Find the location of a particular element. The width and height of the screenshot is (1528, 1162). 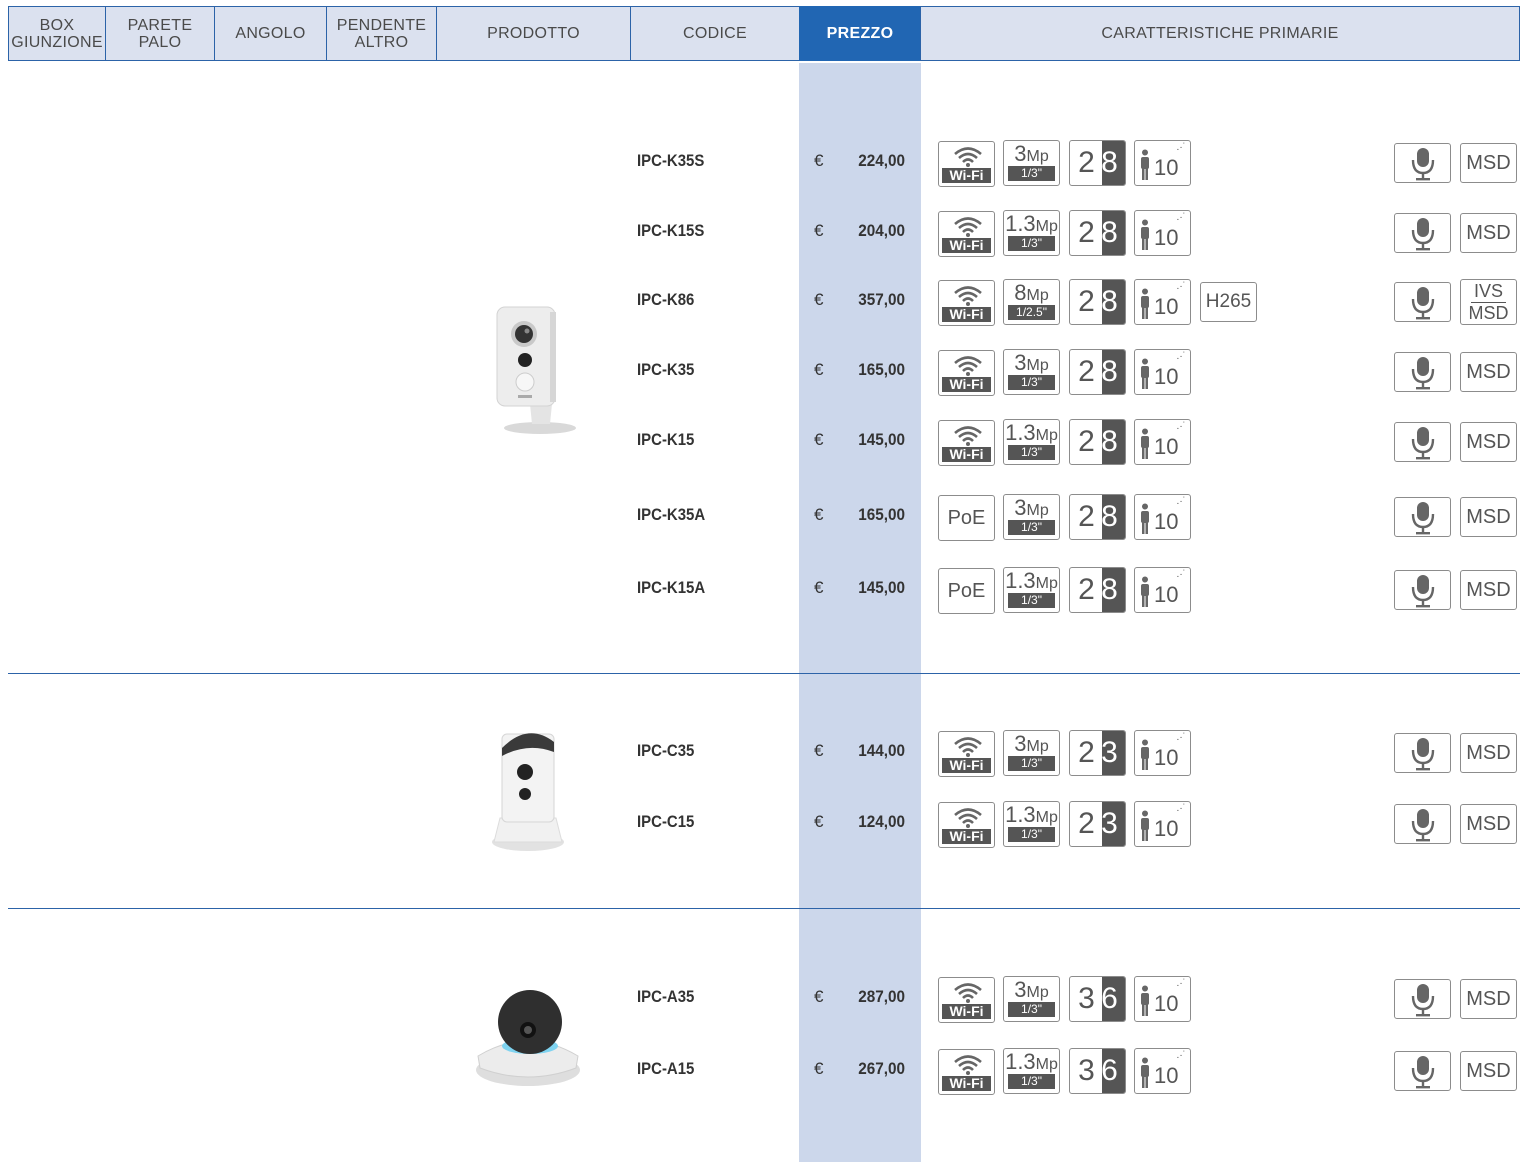

product-code: IPC-K86 is located at coordinates (666, 299).